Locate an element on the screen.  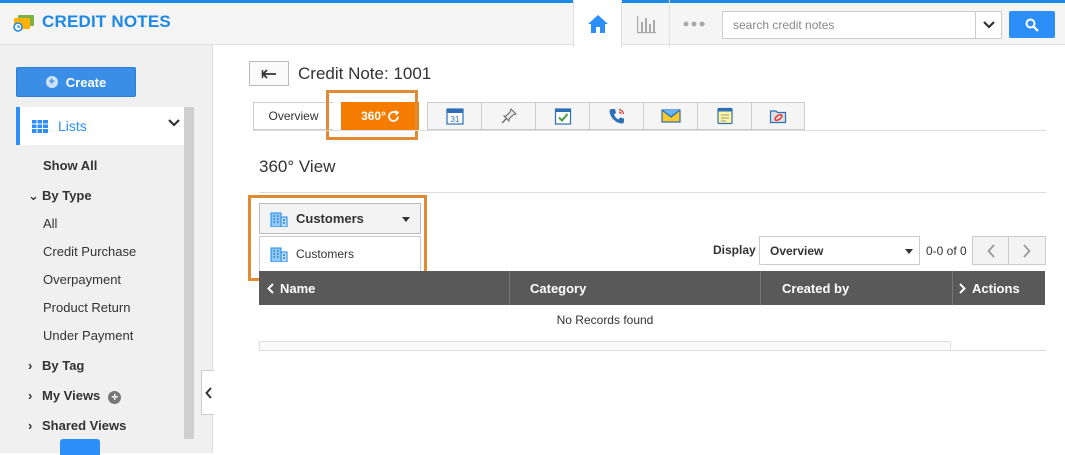
tab-calls is located at coordinates (616, 116).